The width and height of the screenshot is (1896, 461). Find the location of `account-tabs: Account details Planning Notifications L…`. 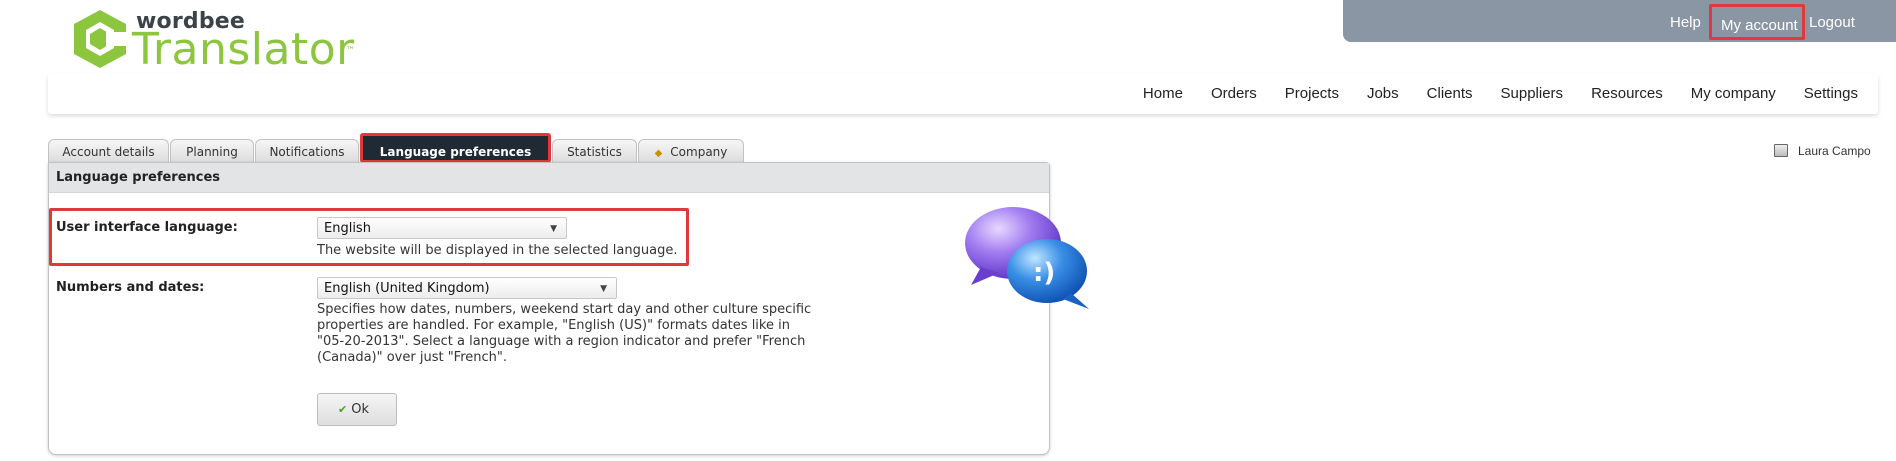

account-tabs: Account details Planning Notifications L… is located at coordinates (396, 148).